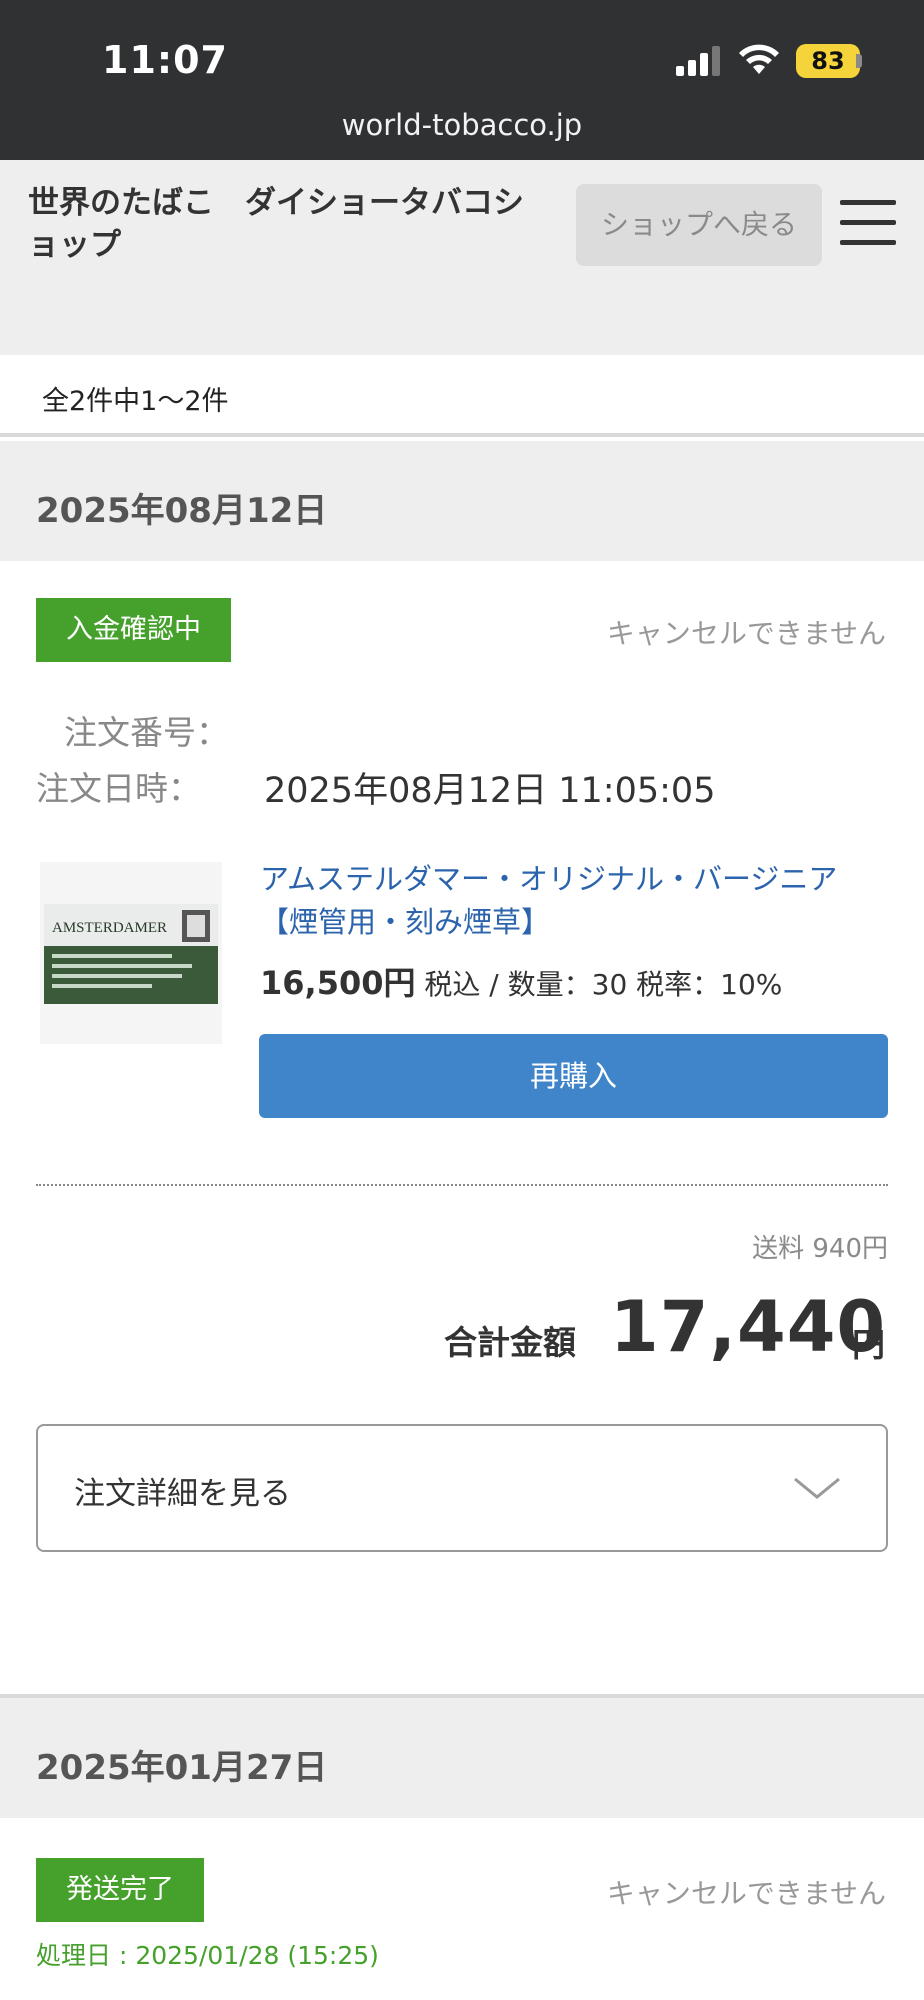 This screenshot has height=2000, width=924. Describe the element at coordinates (748, 1327) in the screenshot. I see `total-amount: 17,440` at that location.